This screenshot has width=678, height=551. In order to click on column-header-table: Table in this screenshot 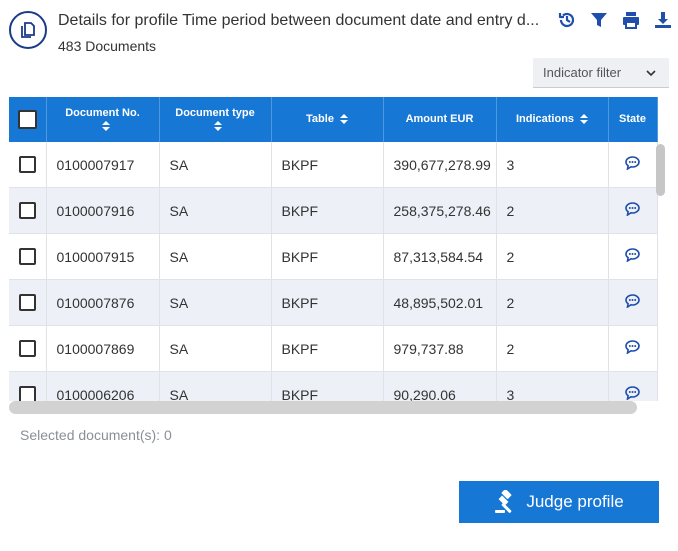, I will do `click(327, 119)`.